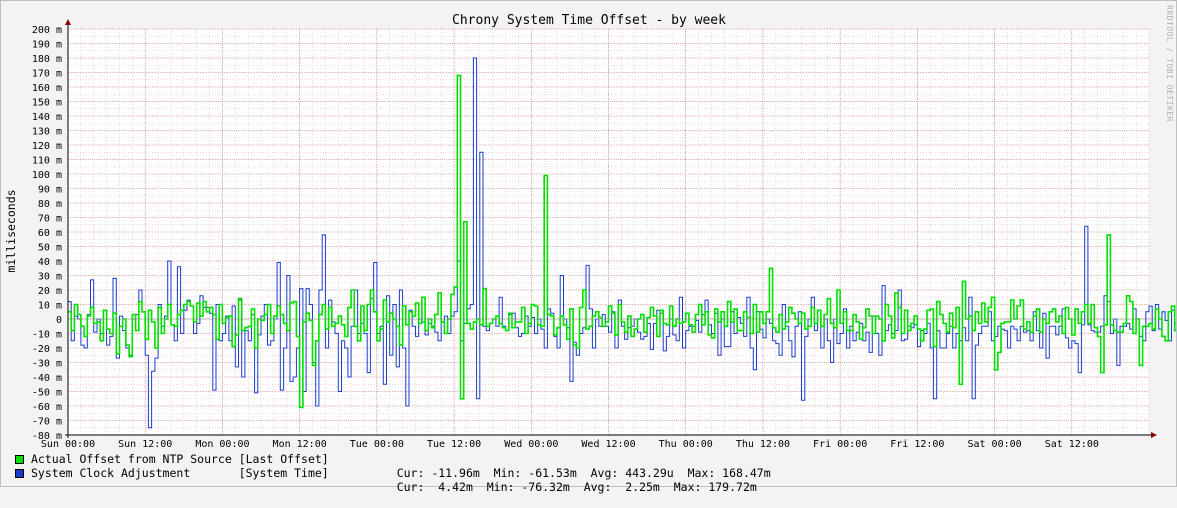 The image size is (1177, 508). What do you see at coordinates (47, 393) in the screenshot?
I see `y-tick-label: -50 m` at bounding box center [47, 393].